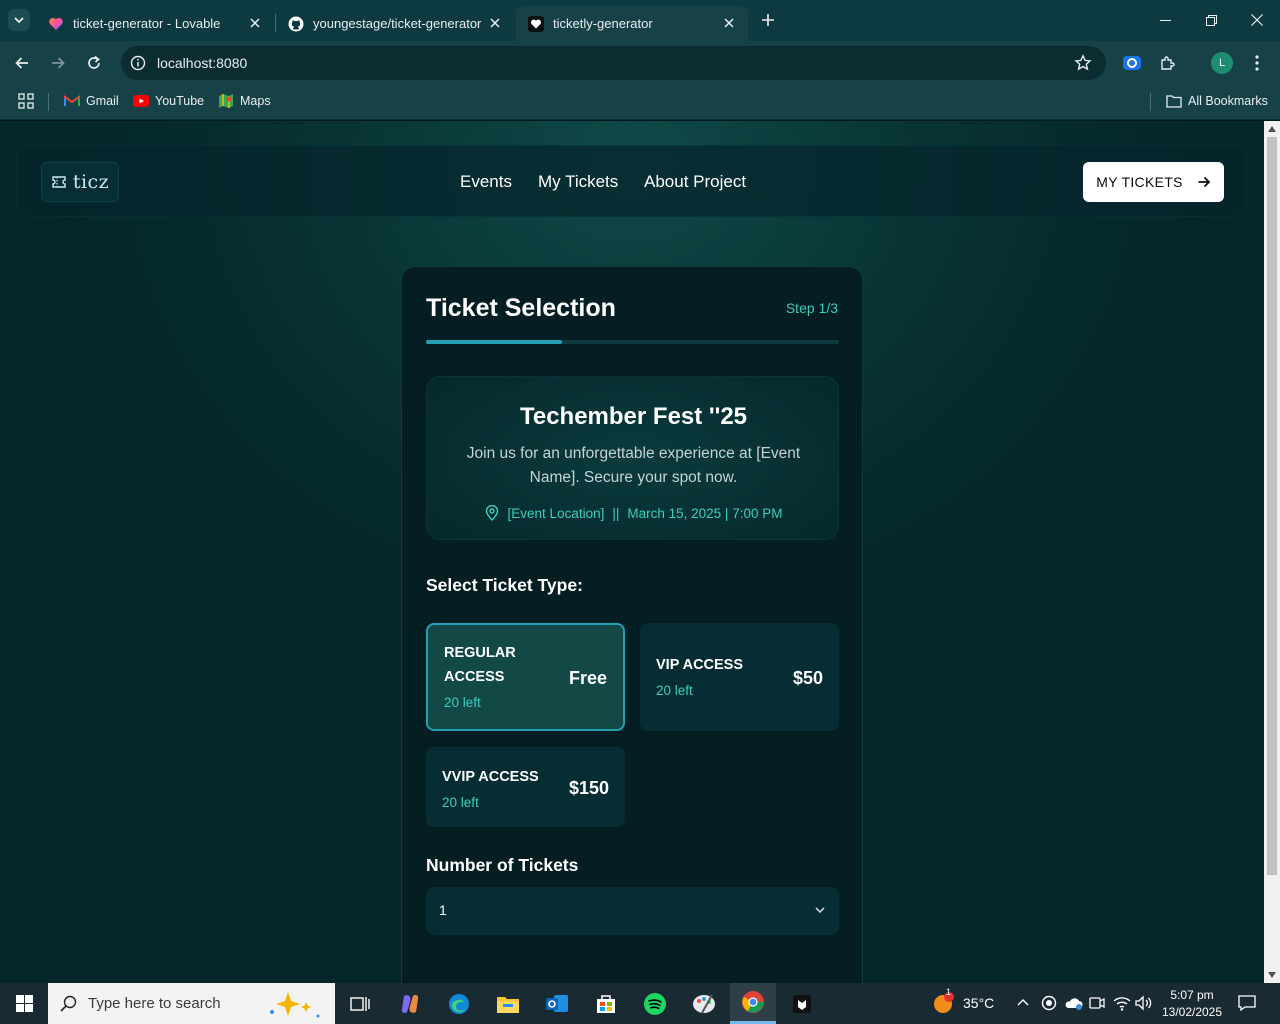 This screenshot has height=1024, width=1280. What do you see at coordinates (1272, 129) in the screenshot?
I see `scroll-up-icon` at bounding box center [1272, 129].